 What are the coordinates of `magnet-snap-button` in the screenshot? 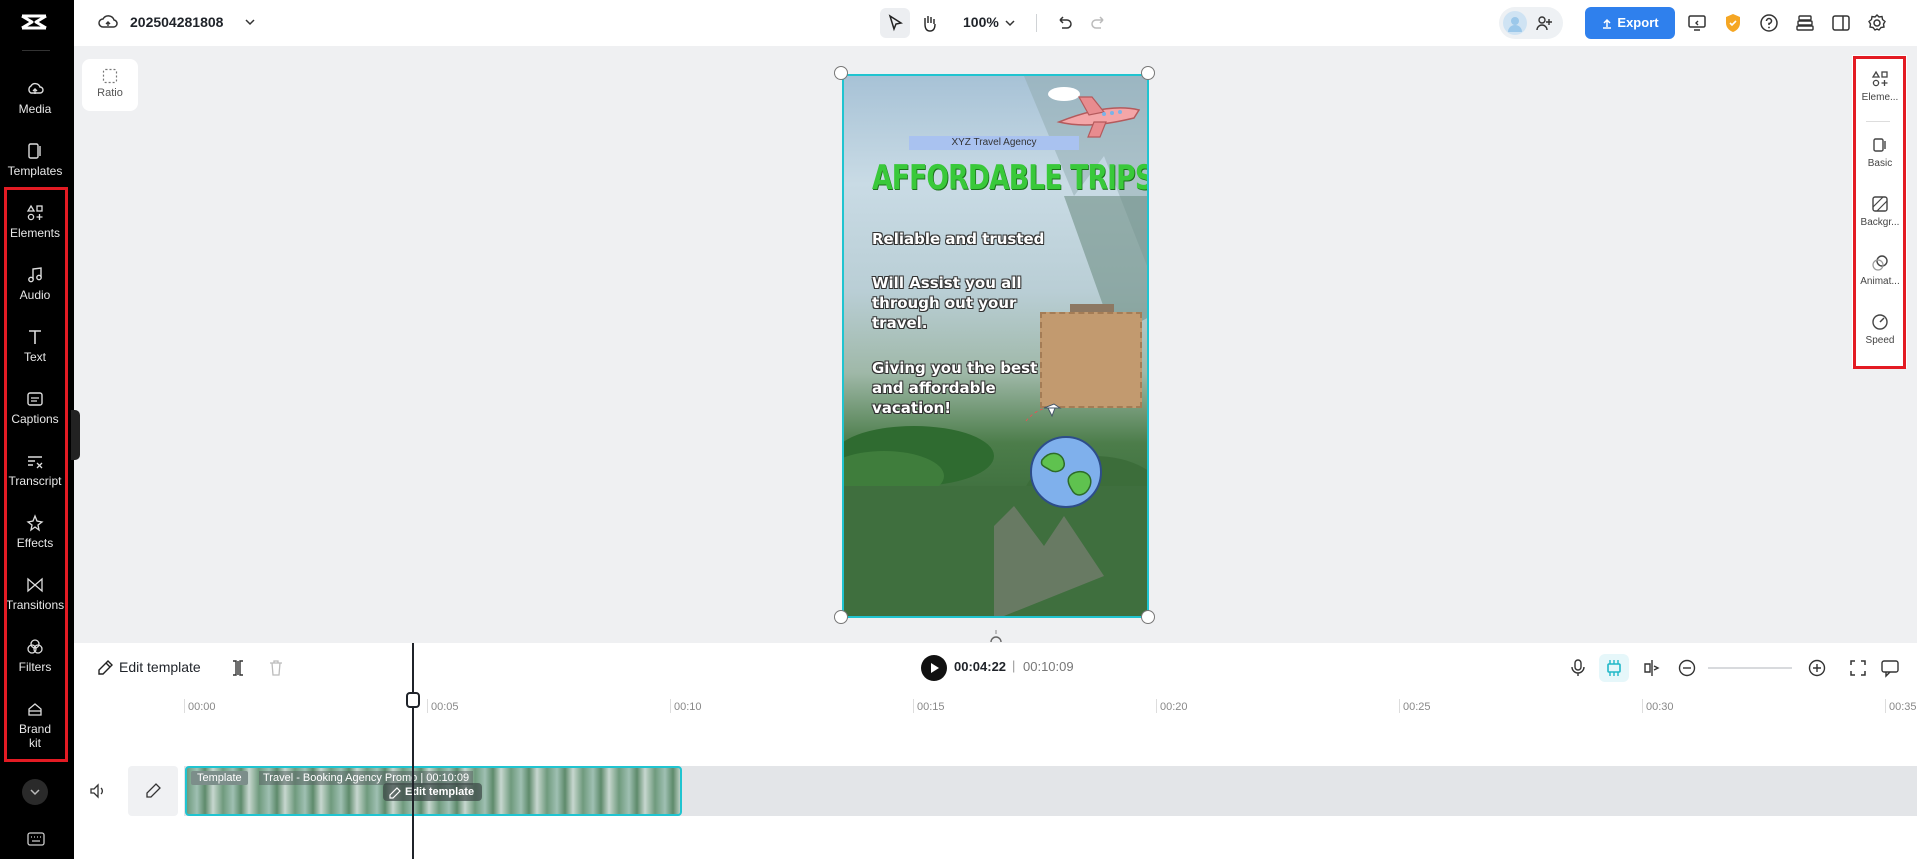 It's located at (1614, 668).